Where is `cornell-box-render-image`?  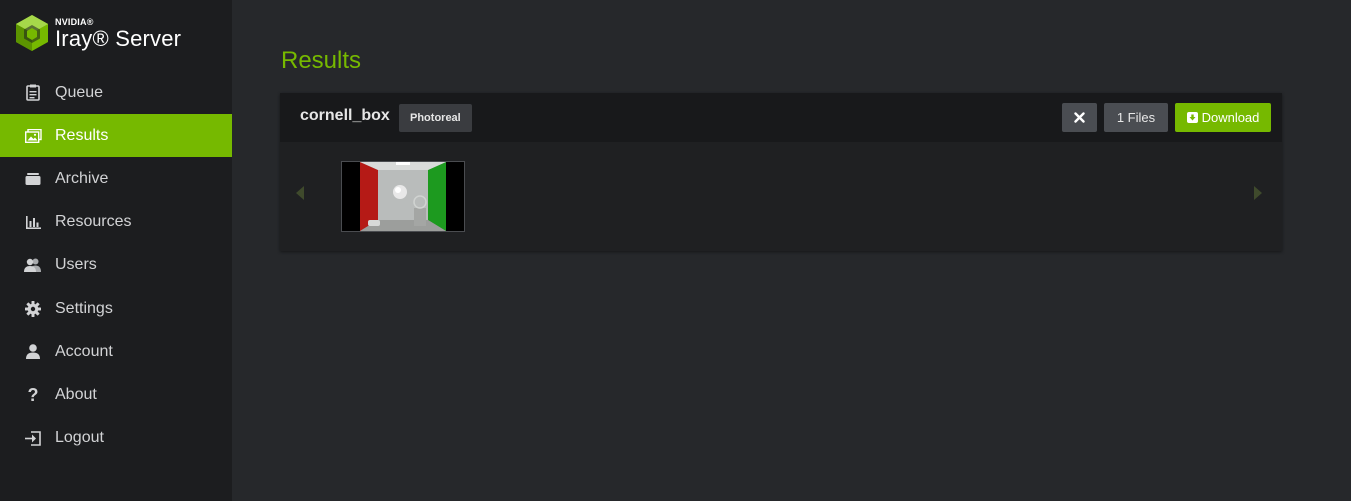 cornell-box-render-image is located at coordinates (403, 196).